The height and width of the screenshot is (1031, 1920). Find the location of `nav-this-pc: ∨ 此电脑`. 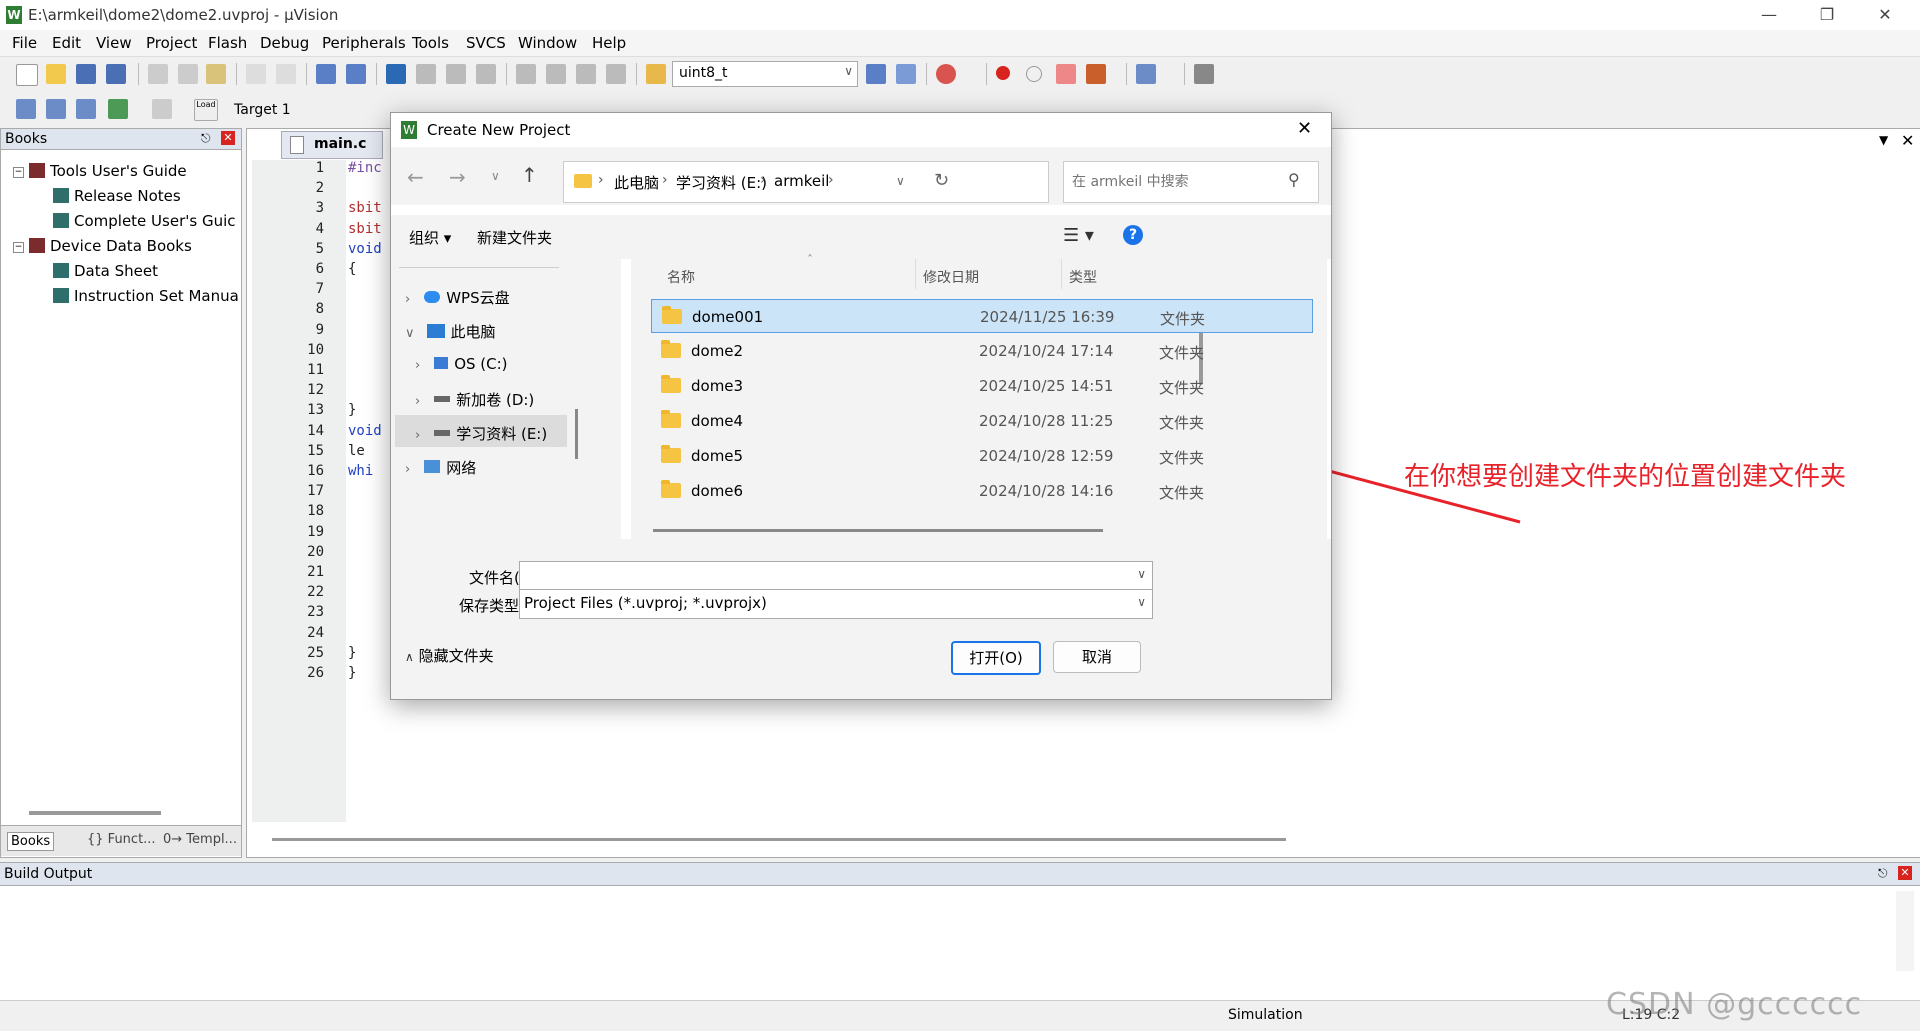

nav-this-pc: ∨ 此电脑 is located at coordinates (450, 331).